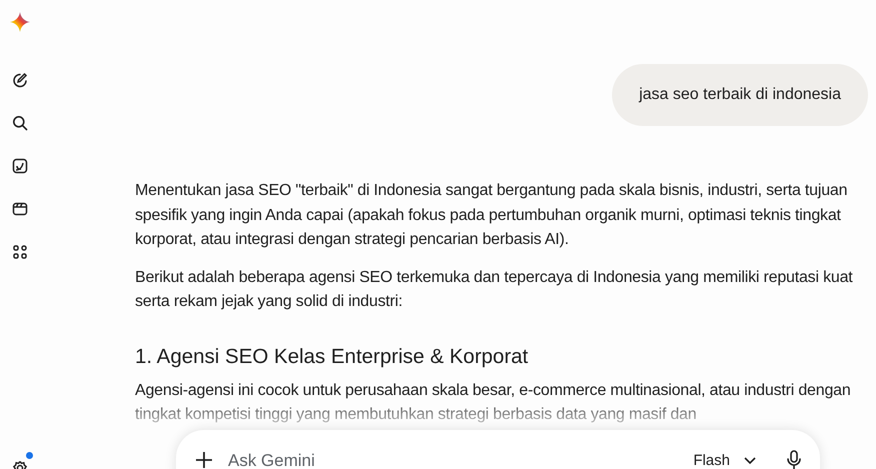 The image size is (876, 469). Describe the element at coordinates (20, 123) in the screenshot. I see `search-icon` at that location.